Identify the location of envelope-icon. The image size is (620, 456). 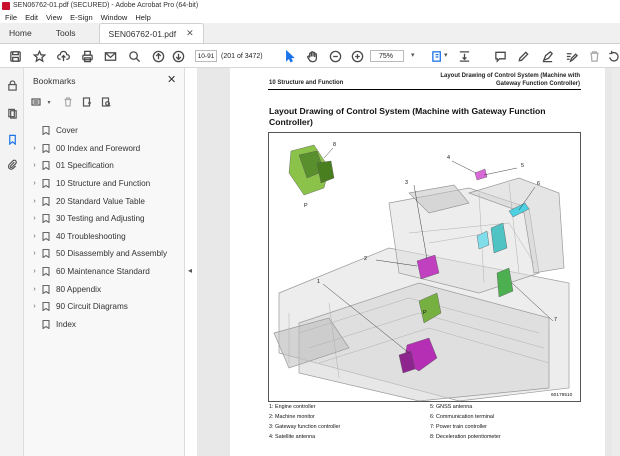
(110, 56).